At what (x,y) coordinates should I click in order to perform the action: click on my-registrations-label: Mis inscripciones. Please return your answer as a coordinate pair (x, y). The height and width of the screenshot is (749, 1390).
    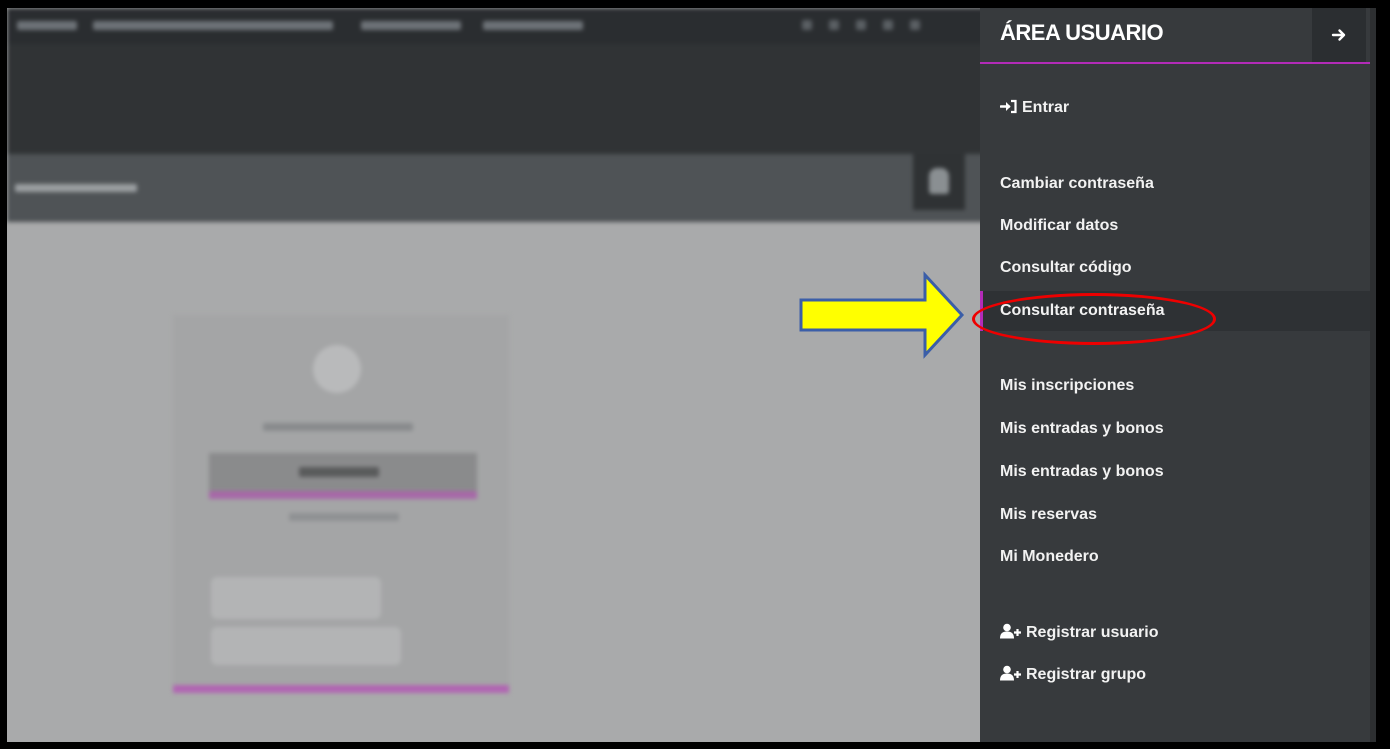
    Looking at the image, I should click on (1067, 385).